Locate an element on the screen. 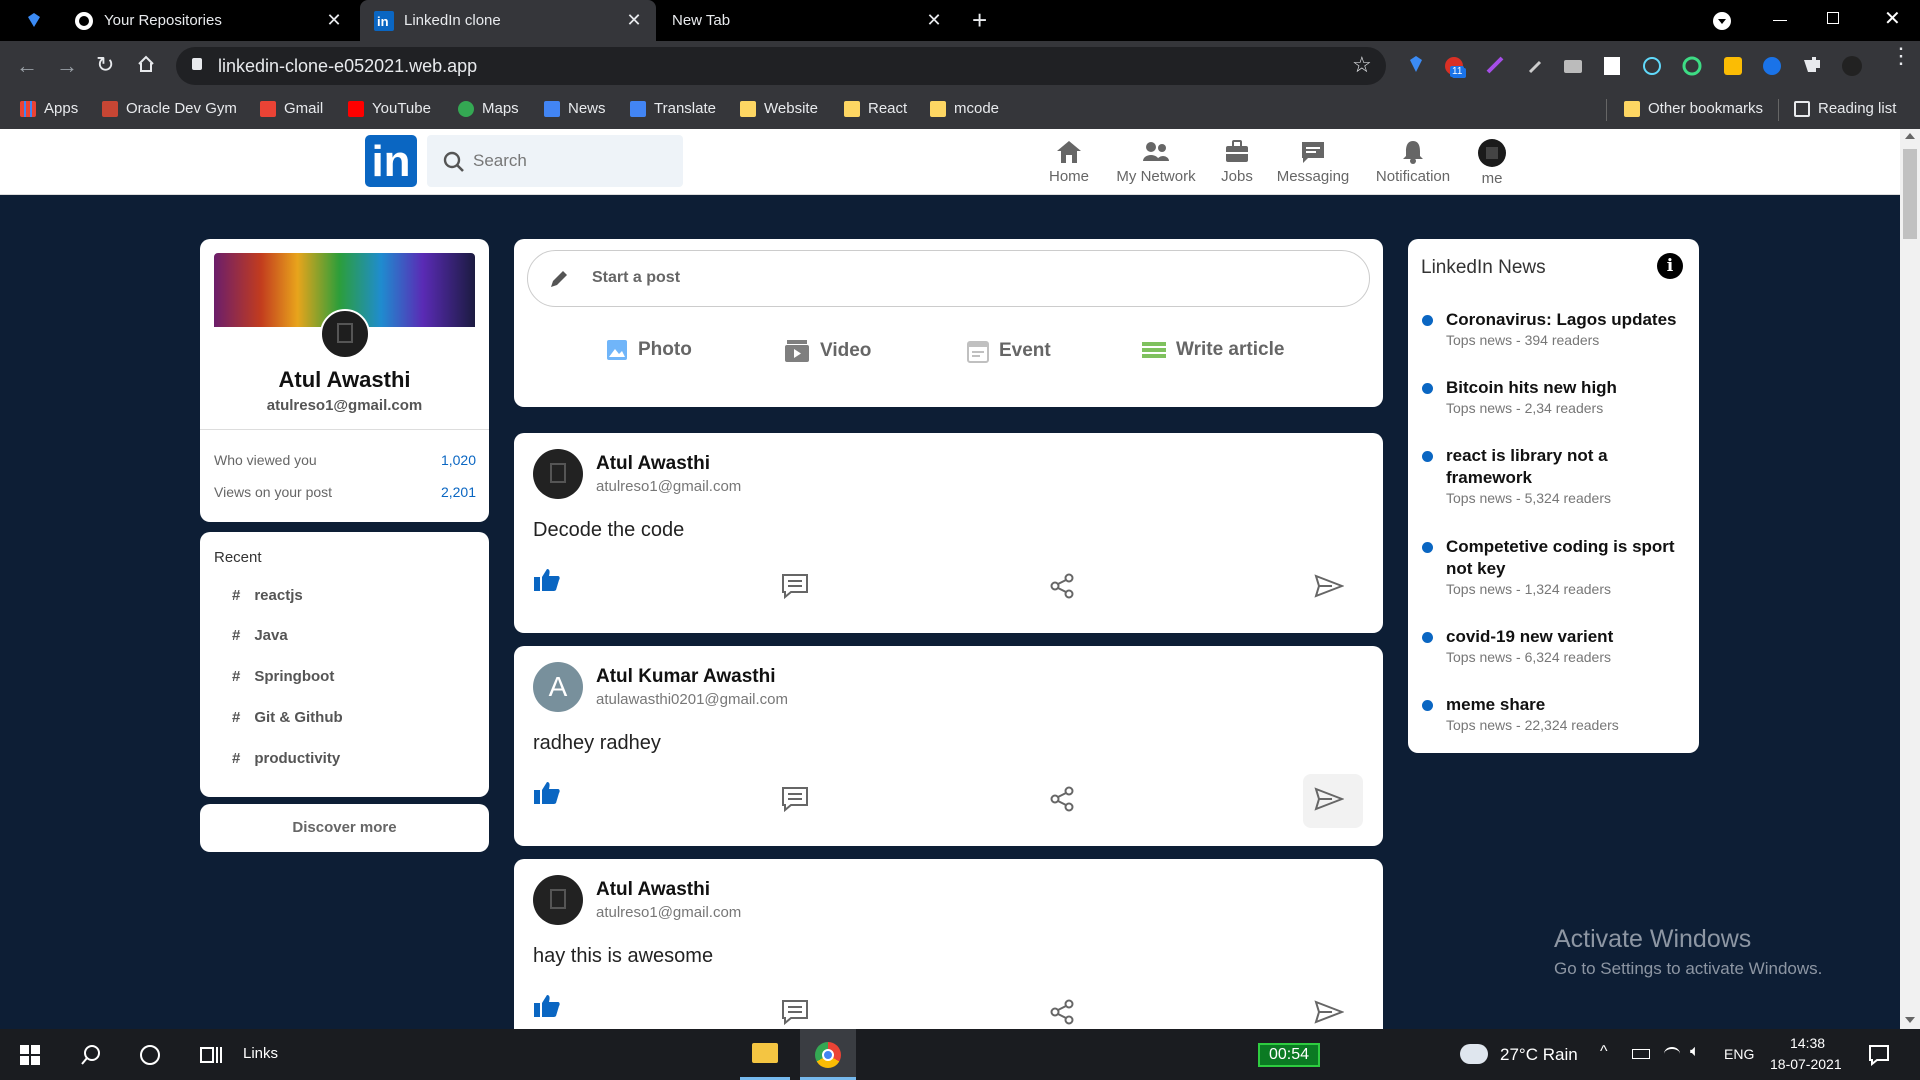  bookmark-apps: Apps is located at coordinates (49, 108).